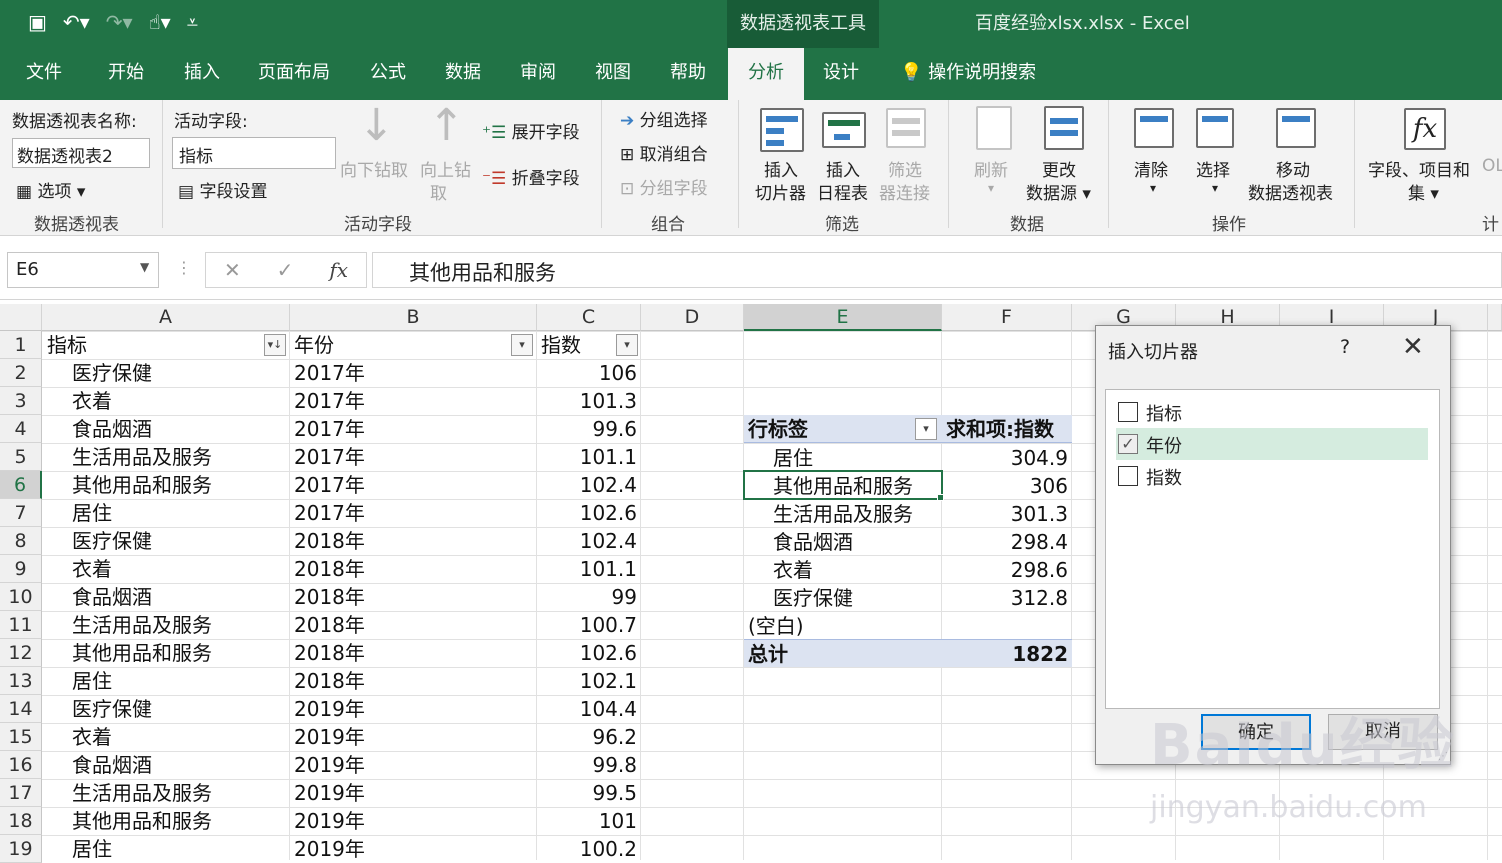 Image resolution: width=1502 pixels, height=863 pixels. Describe the element at coordinates (338, 270) in the screenshot. I see `insert-function-icon: fx` at that location.